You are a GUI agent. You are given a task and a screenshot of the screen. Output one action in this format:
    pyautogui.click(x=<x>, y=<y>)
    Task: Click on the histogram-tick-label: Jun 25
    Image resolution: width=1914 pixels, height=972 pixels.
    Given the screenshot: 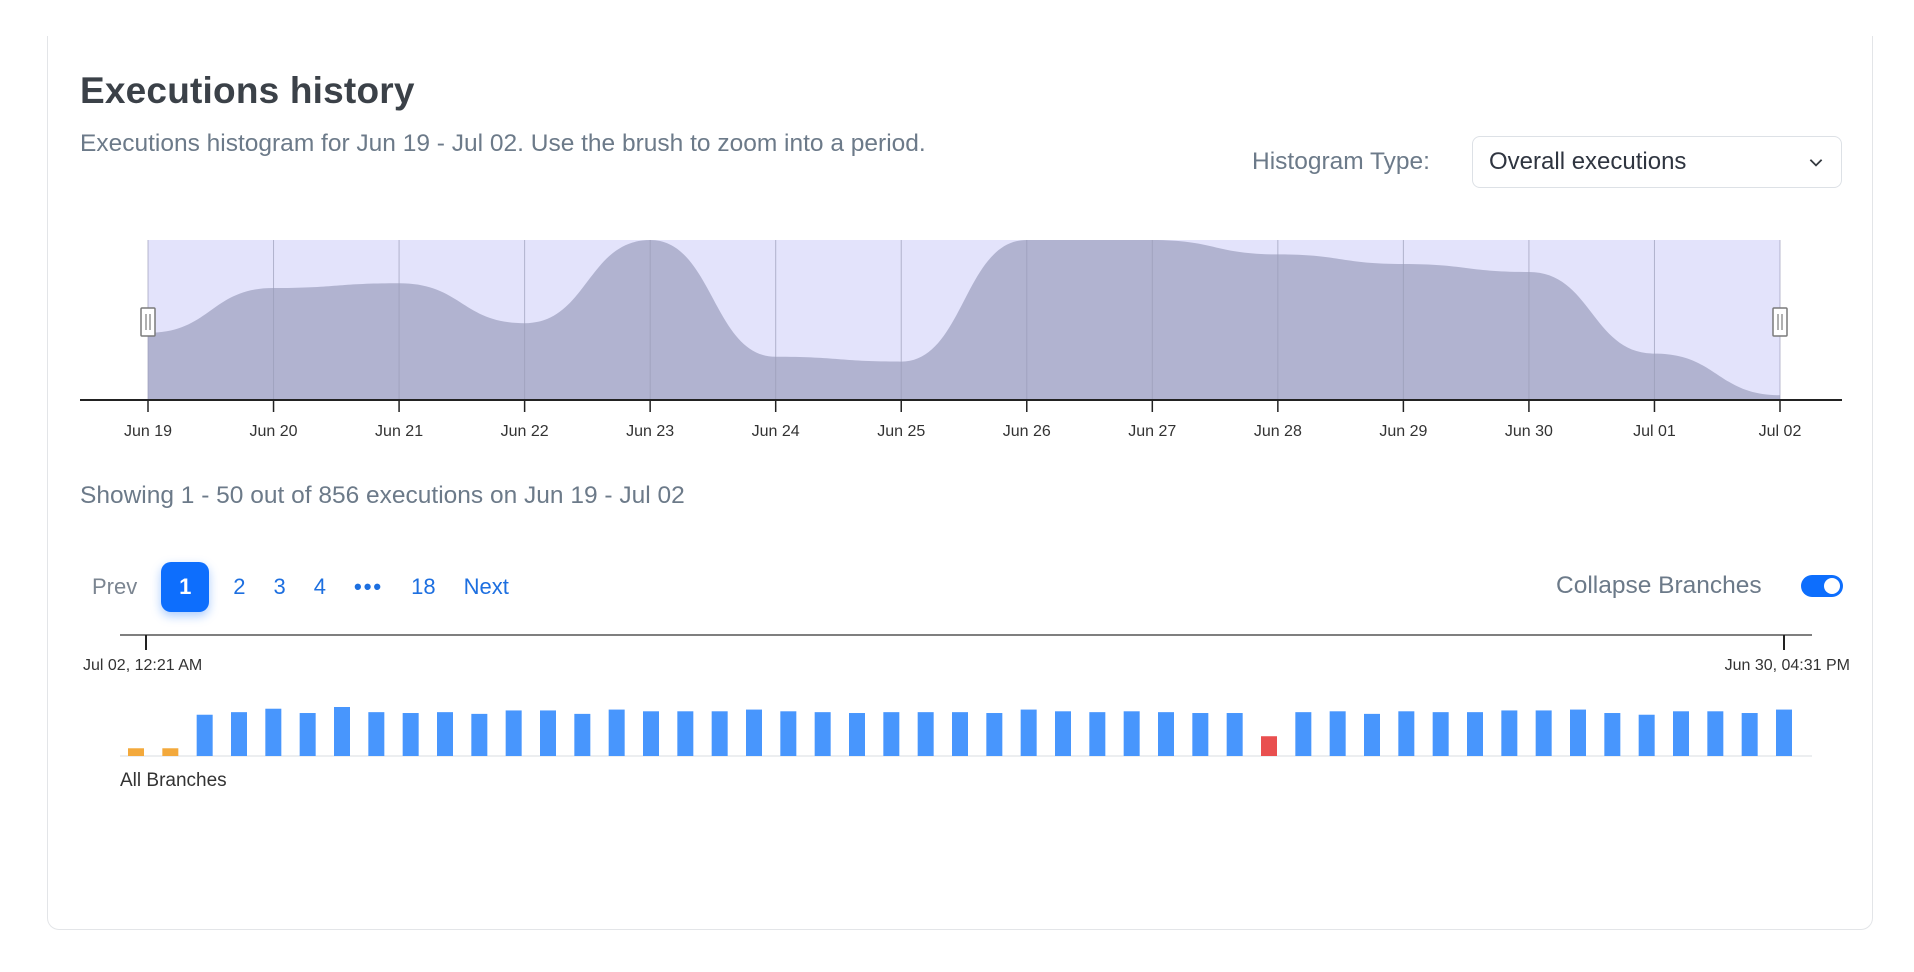 What is the action you would take?
    pyautogui.click(x=901, y=431)
    